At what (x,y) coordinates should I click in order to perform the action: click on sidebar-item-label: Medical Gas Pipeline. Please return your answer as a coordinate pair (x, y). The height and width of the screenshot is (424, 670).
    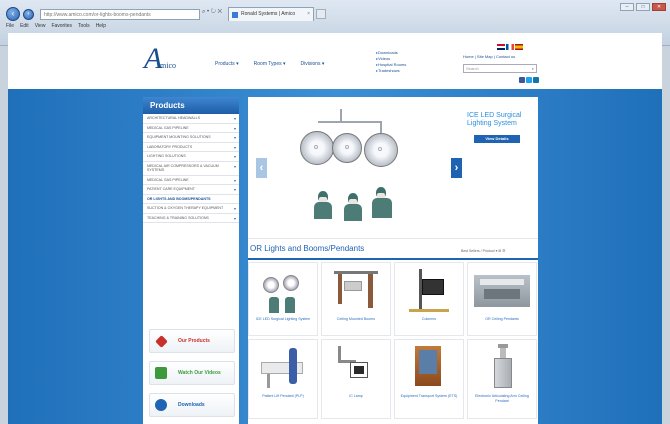
    Looking at the image, I should click on (168, 127).